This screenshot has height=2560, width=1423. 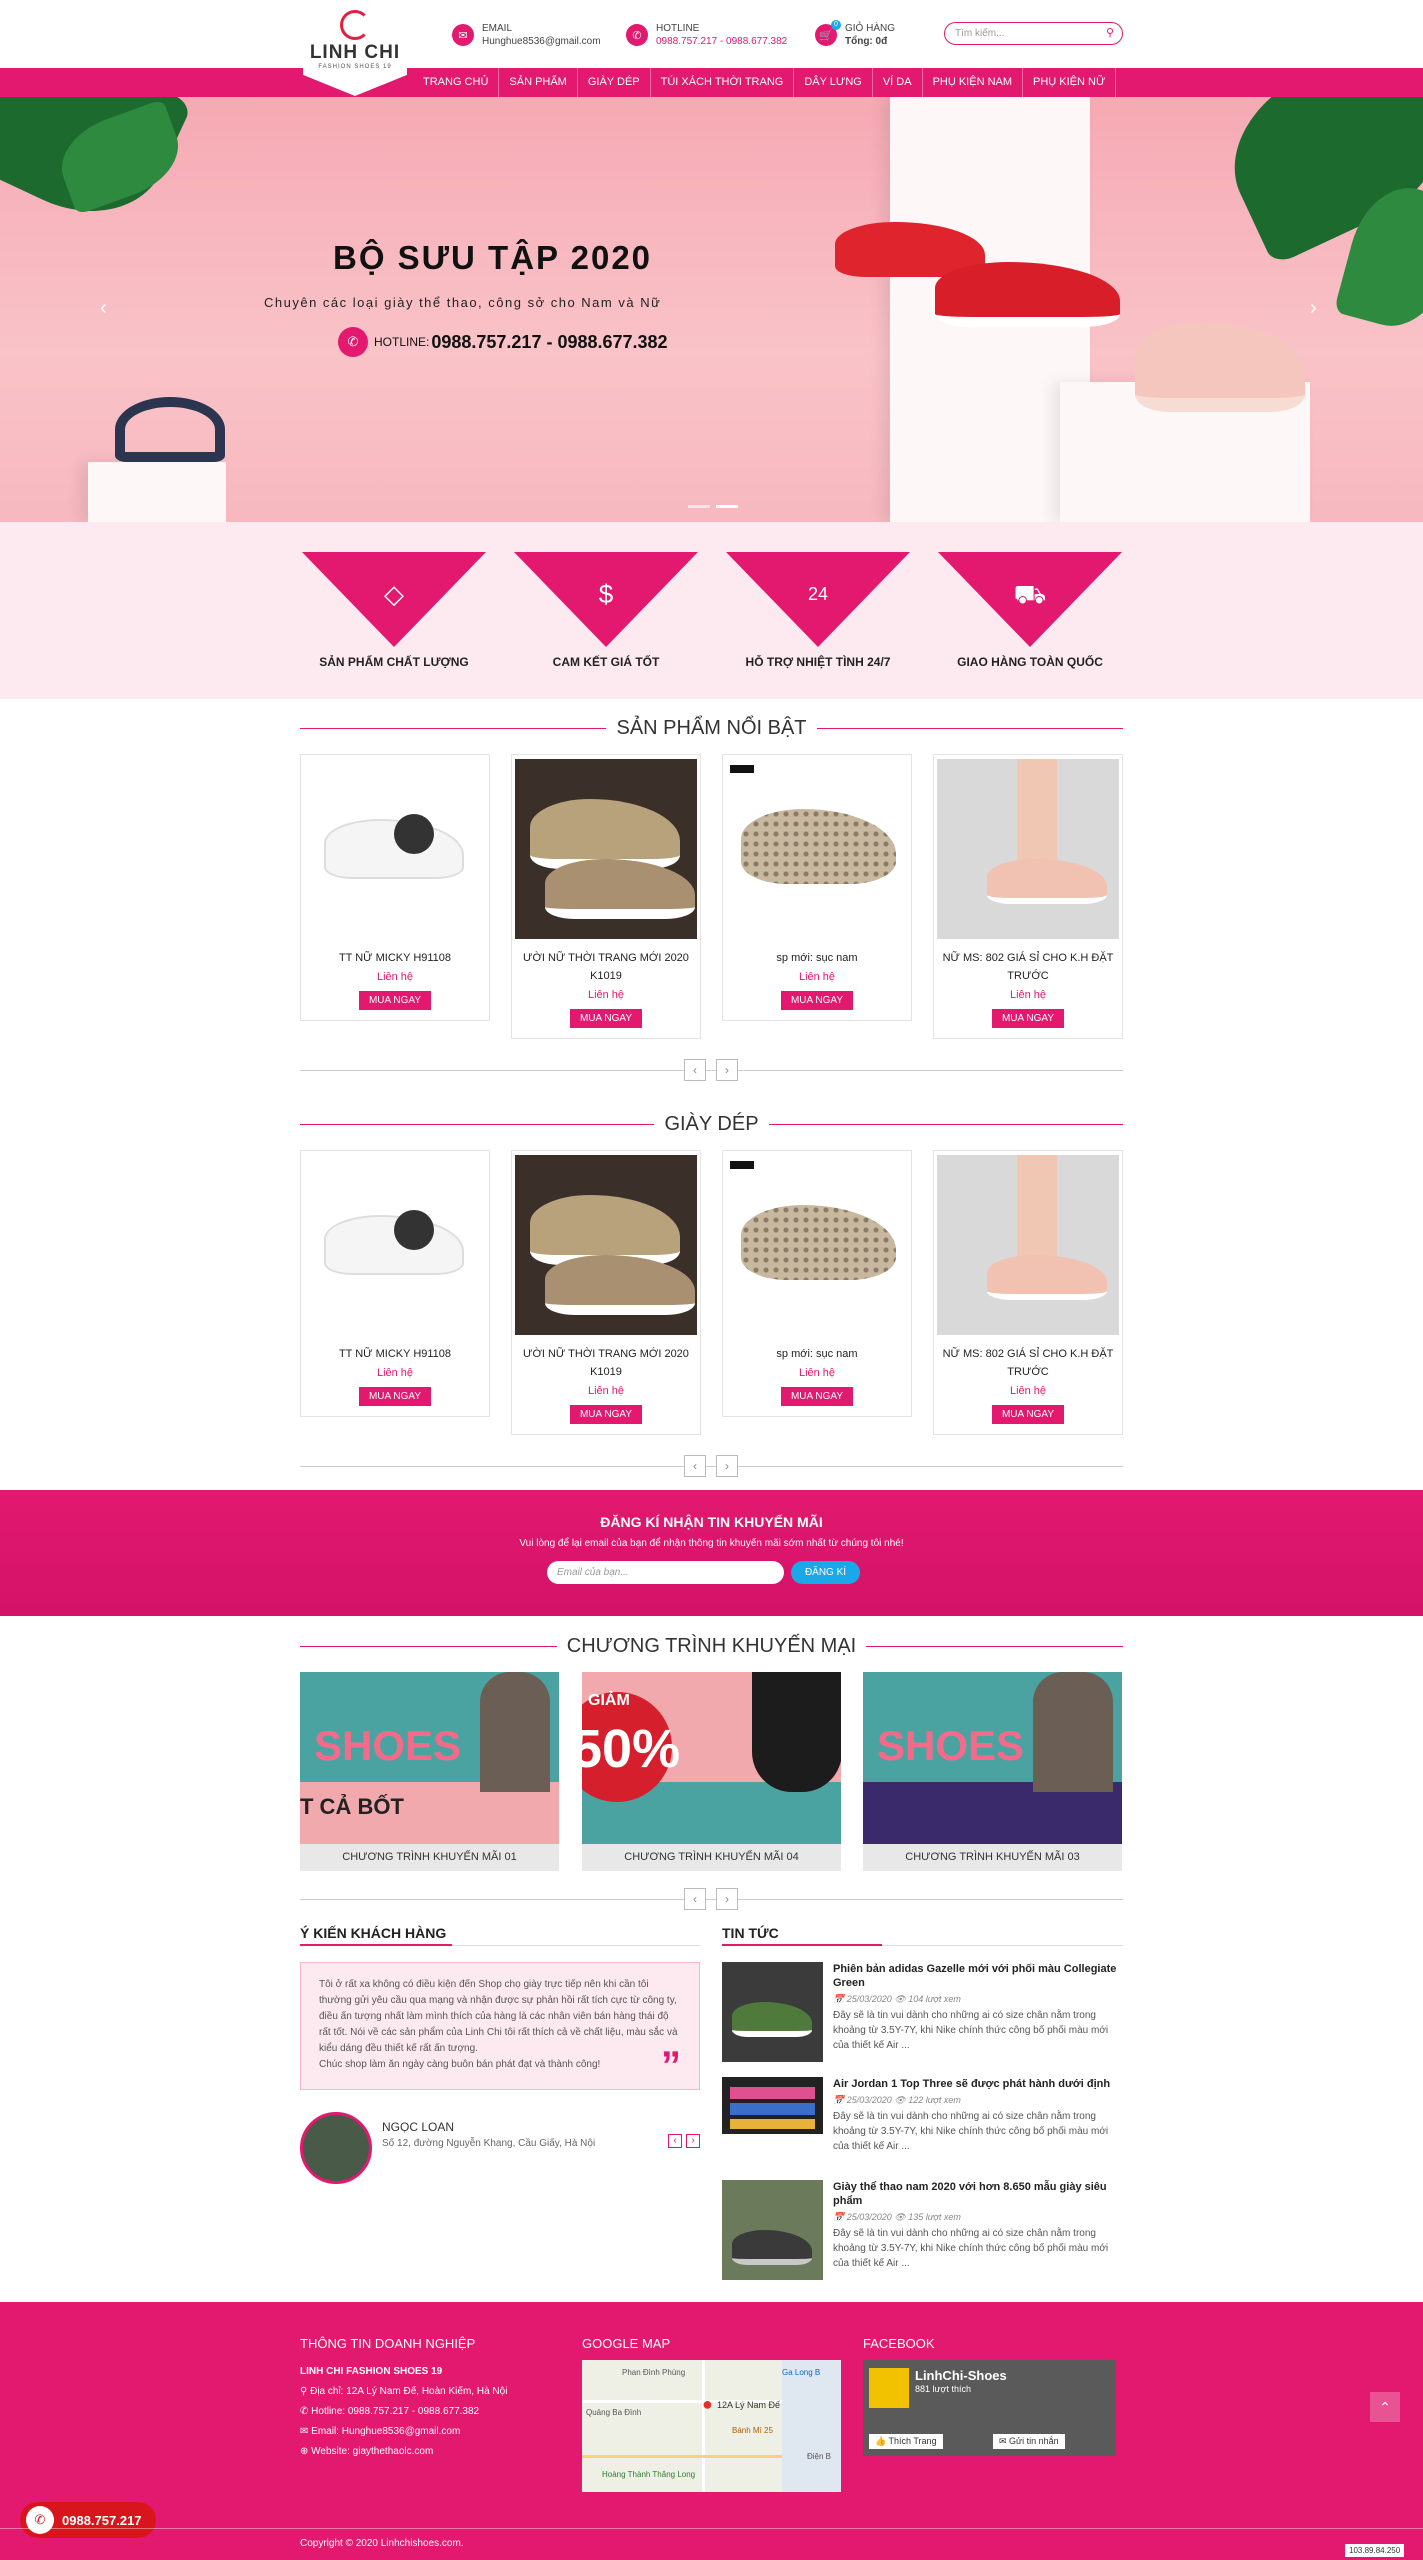 What do you see at coordinates (1375, 2550) in the screenshot?
I see `ip-badge: 103.89.84.250` at bounding box center [1375, 2550].